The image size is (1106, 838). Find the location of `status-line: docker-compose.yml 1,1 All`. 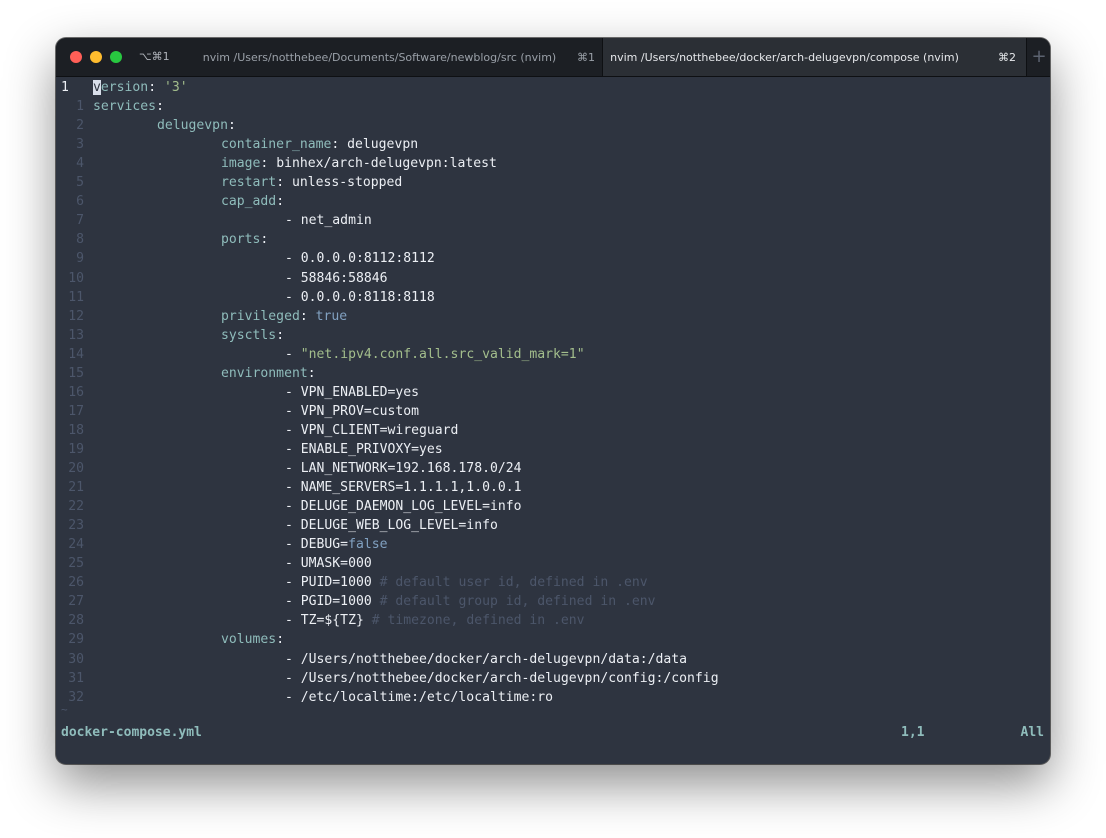

status-line: docker-compose.yml 1,1 All is located at coordinates (553, 733).